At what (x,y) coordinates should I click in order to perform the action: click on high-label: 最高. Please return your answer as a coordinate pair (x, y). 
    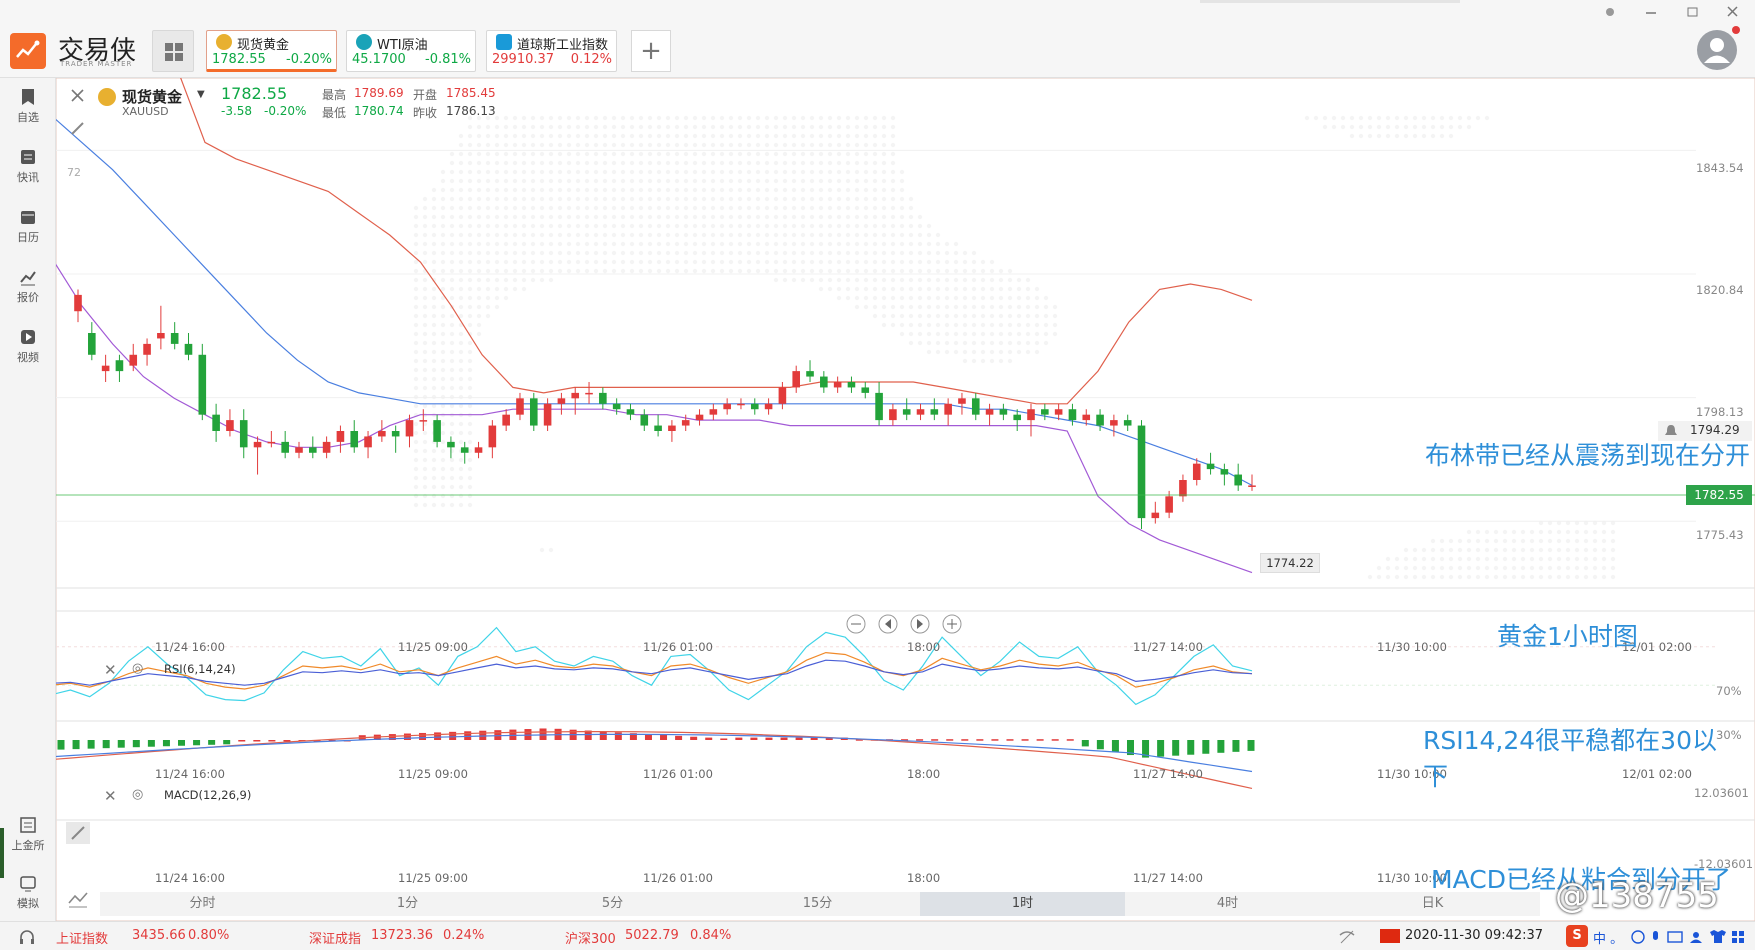
    Looking at the image, I should click on (334, 95).